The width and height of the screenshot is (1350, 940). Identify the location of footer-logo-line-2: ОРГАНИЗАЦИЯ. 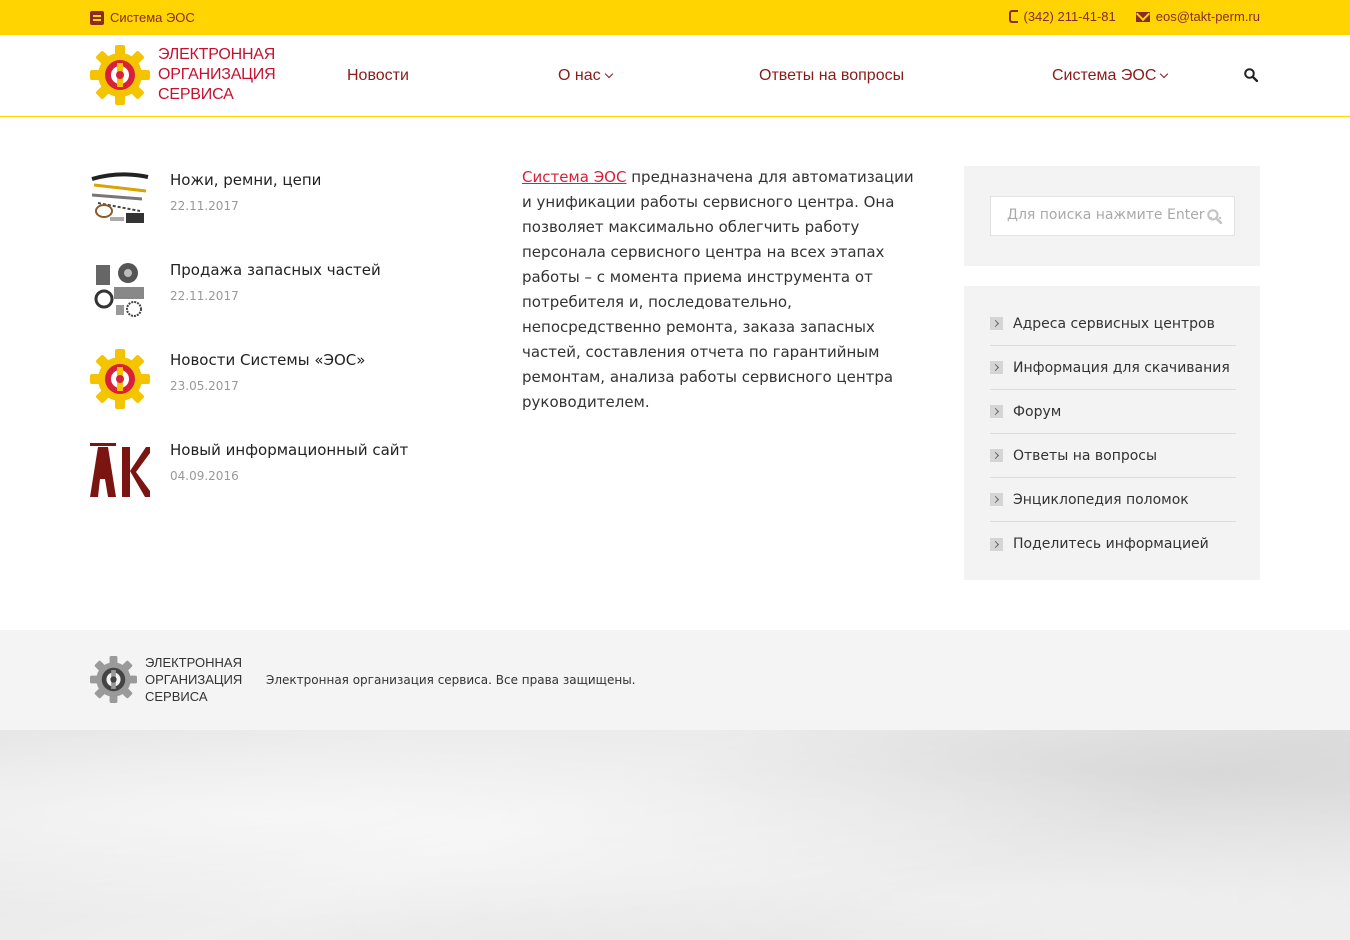
(194, 679).